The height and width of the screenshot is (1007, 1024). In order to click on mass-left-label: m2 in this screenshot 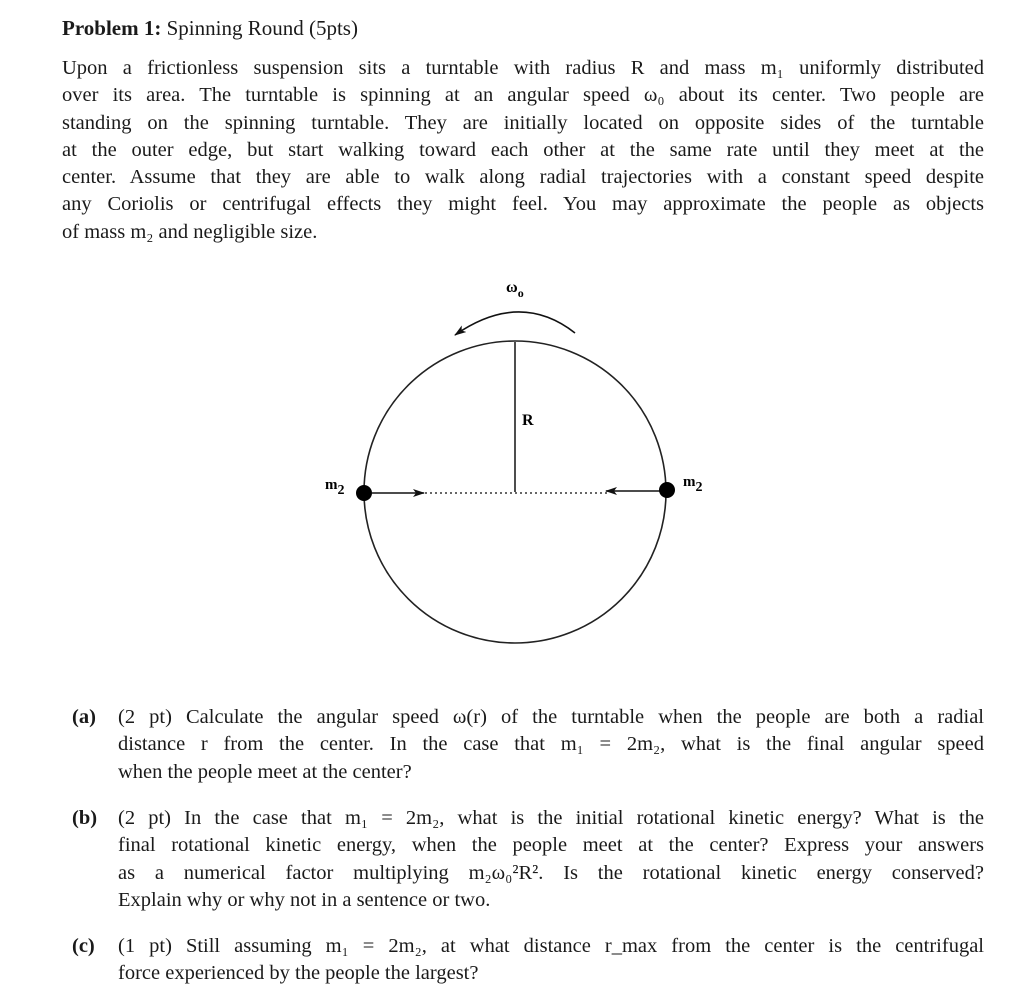, I will do `click(335, 487)`.